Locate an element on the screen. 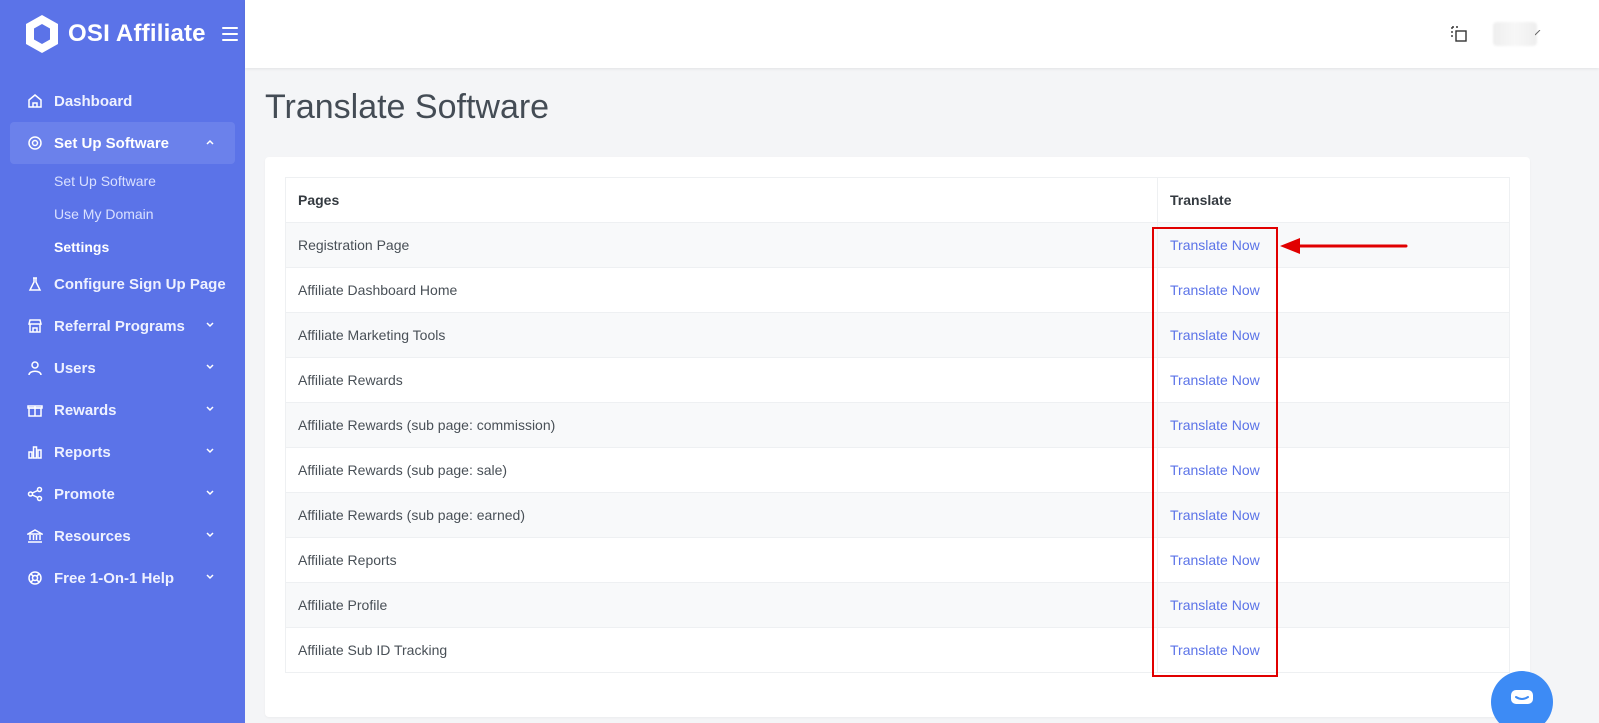  page-name-cell: Affiliate Rewards (sub page: commission) is located at coordinates (721, 425).